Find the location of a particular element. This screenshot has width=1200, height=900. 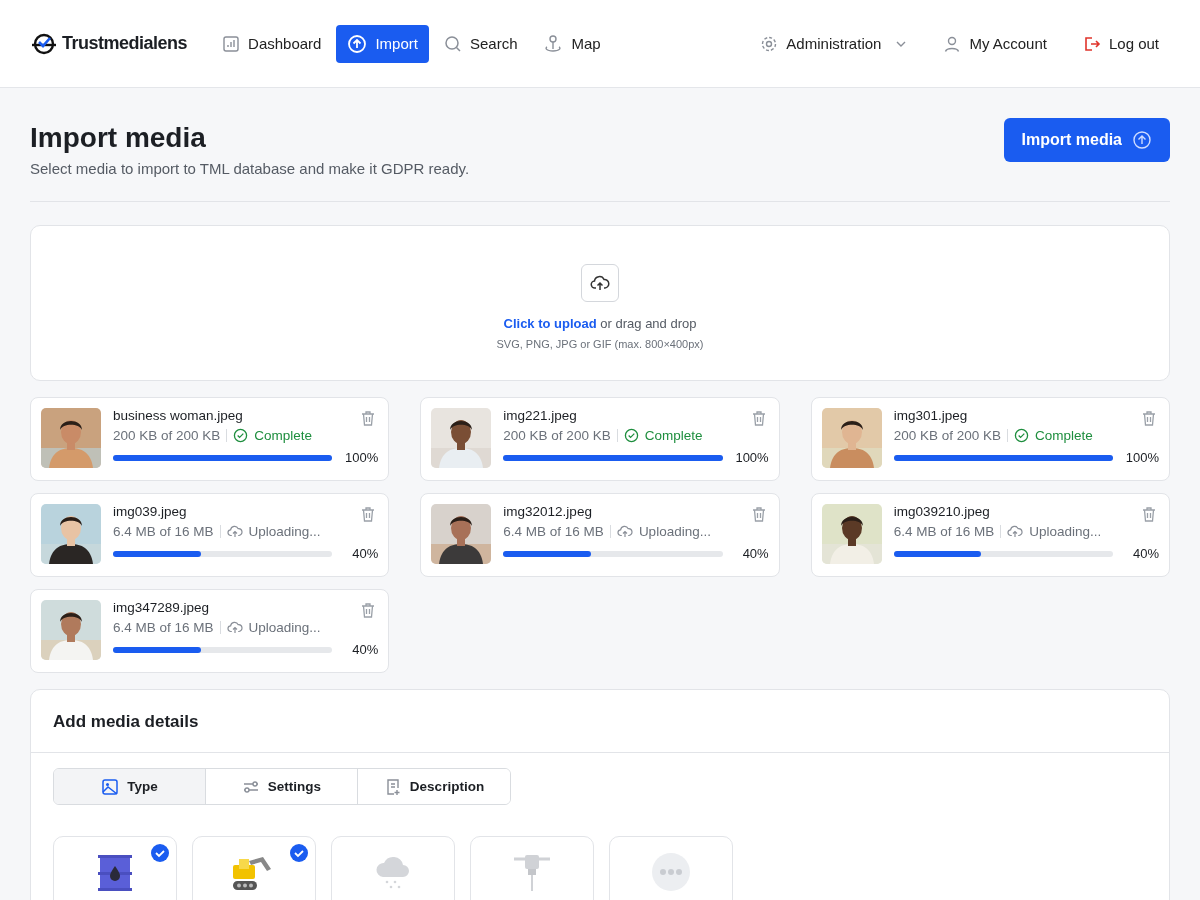

page-title: Import media is located at coordinates (118, 138).